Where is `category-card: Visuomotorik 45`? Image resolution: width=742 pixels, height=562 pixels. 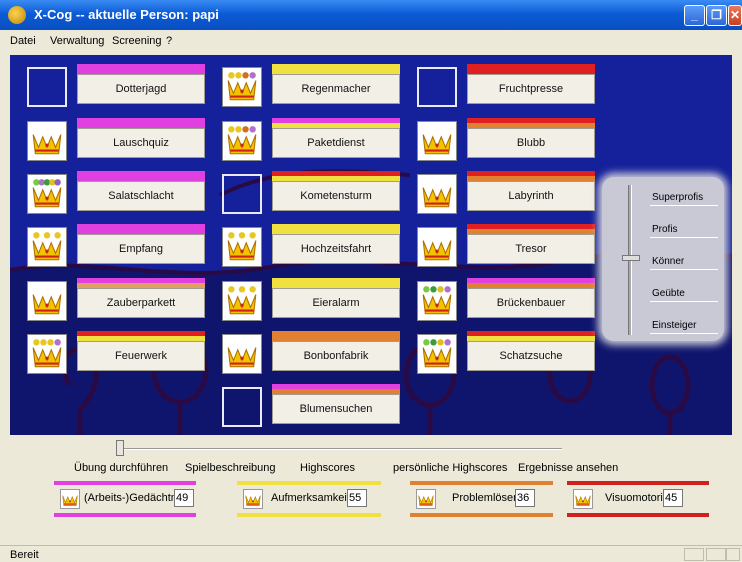
category-card: Visuomotorik 45 is located at coordinates (638, 499).